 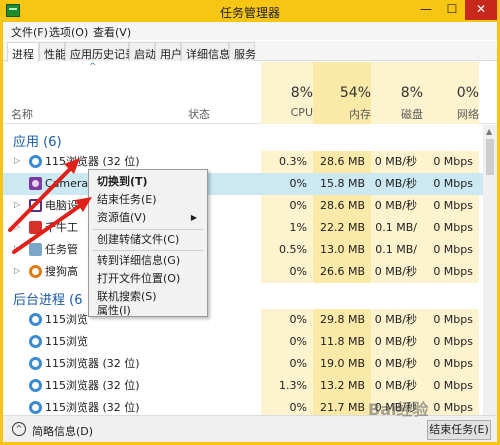 What do you see at coordinates (149, 279) in the screenshot?
I see `ctx-open-file-location: 打开文件位置(O)` at bounding box center [149, 279].